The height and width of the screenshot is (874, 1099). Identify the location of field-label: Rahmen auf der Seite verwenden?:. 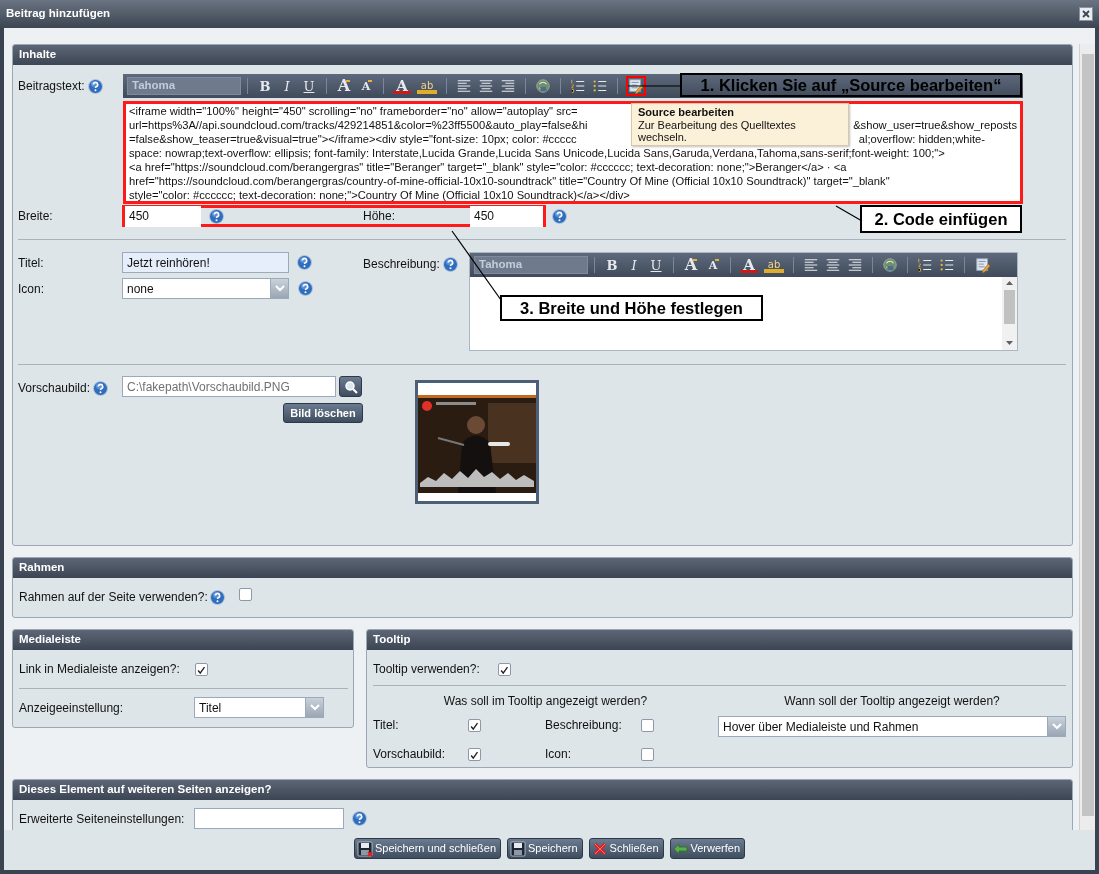
(113, 597).